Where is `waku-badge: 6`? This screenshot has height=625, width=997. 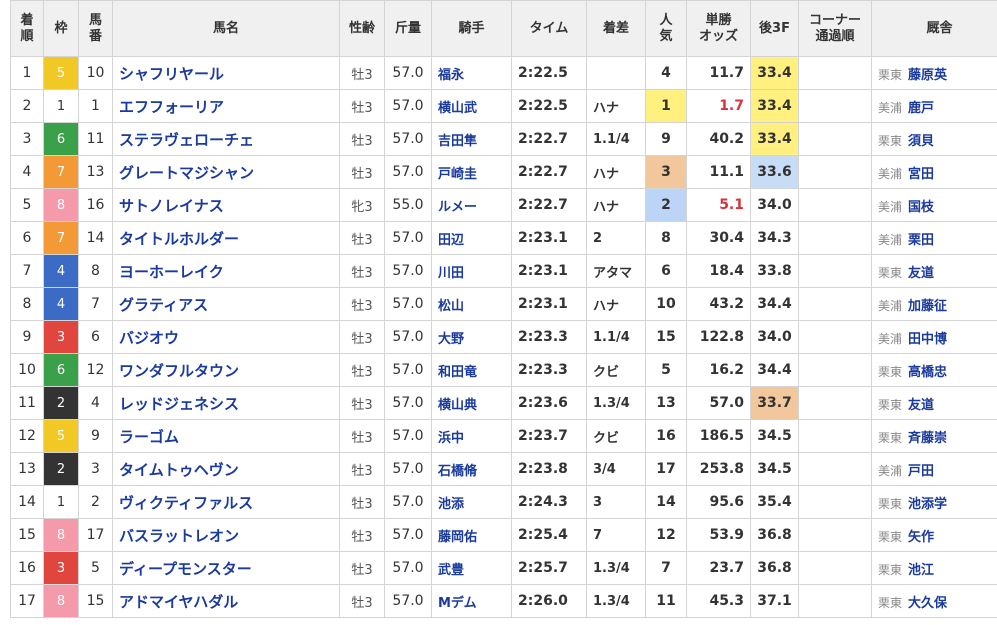 waku-badge: 6 is located at coordinates (61, 139).